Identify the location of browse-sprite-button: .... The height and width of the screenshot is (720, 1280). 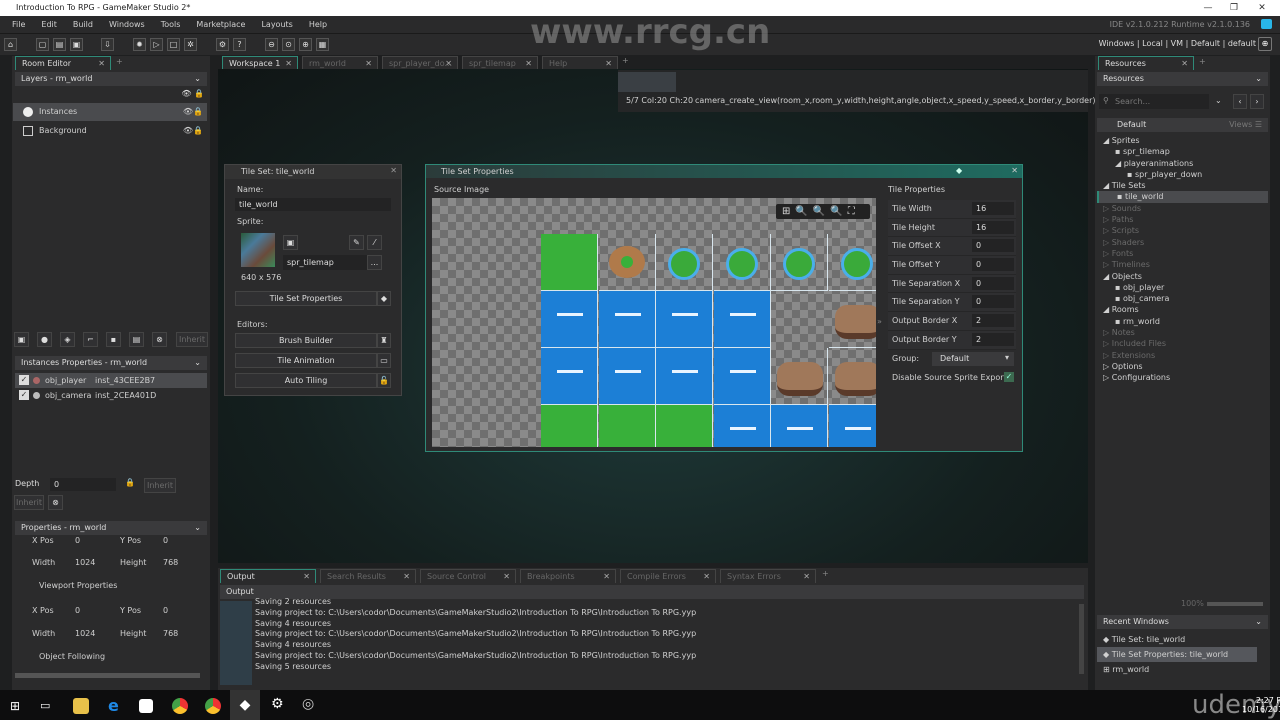
(374, 262).